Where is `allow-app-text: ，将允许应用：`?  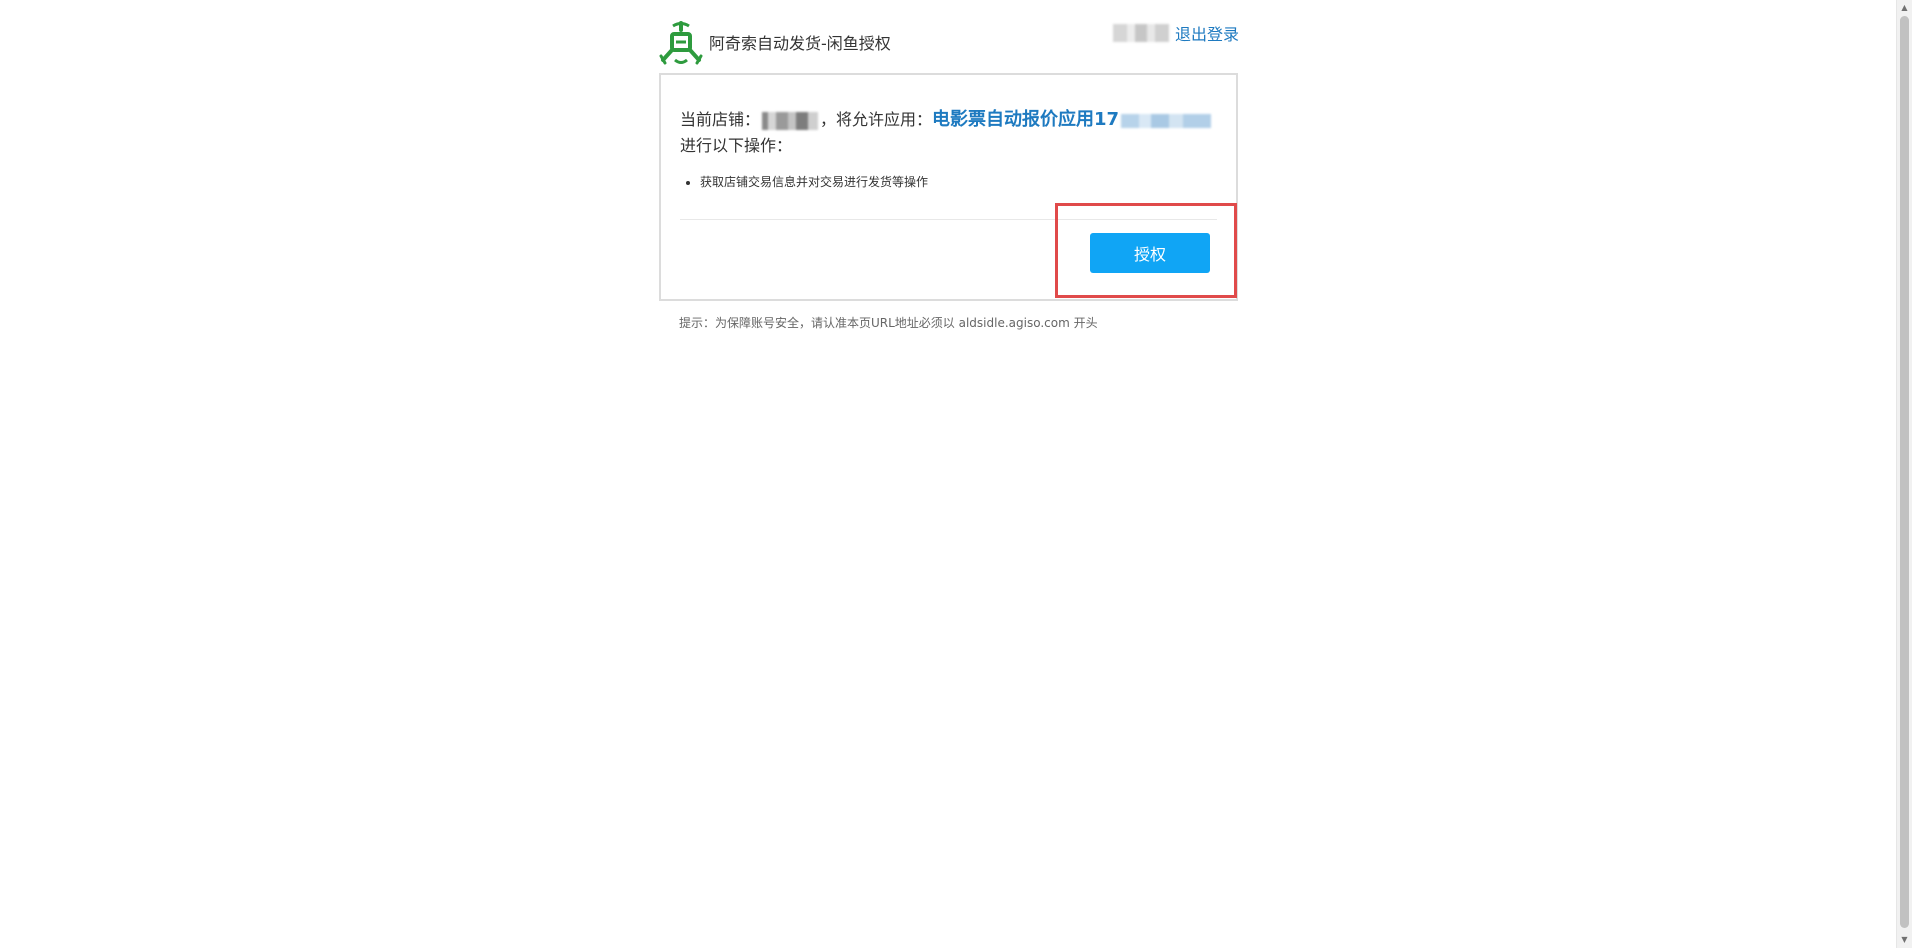 allow-app-text: ，将允许应用： is located at coordinates (876, 119).